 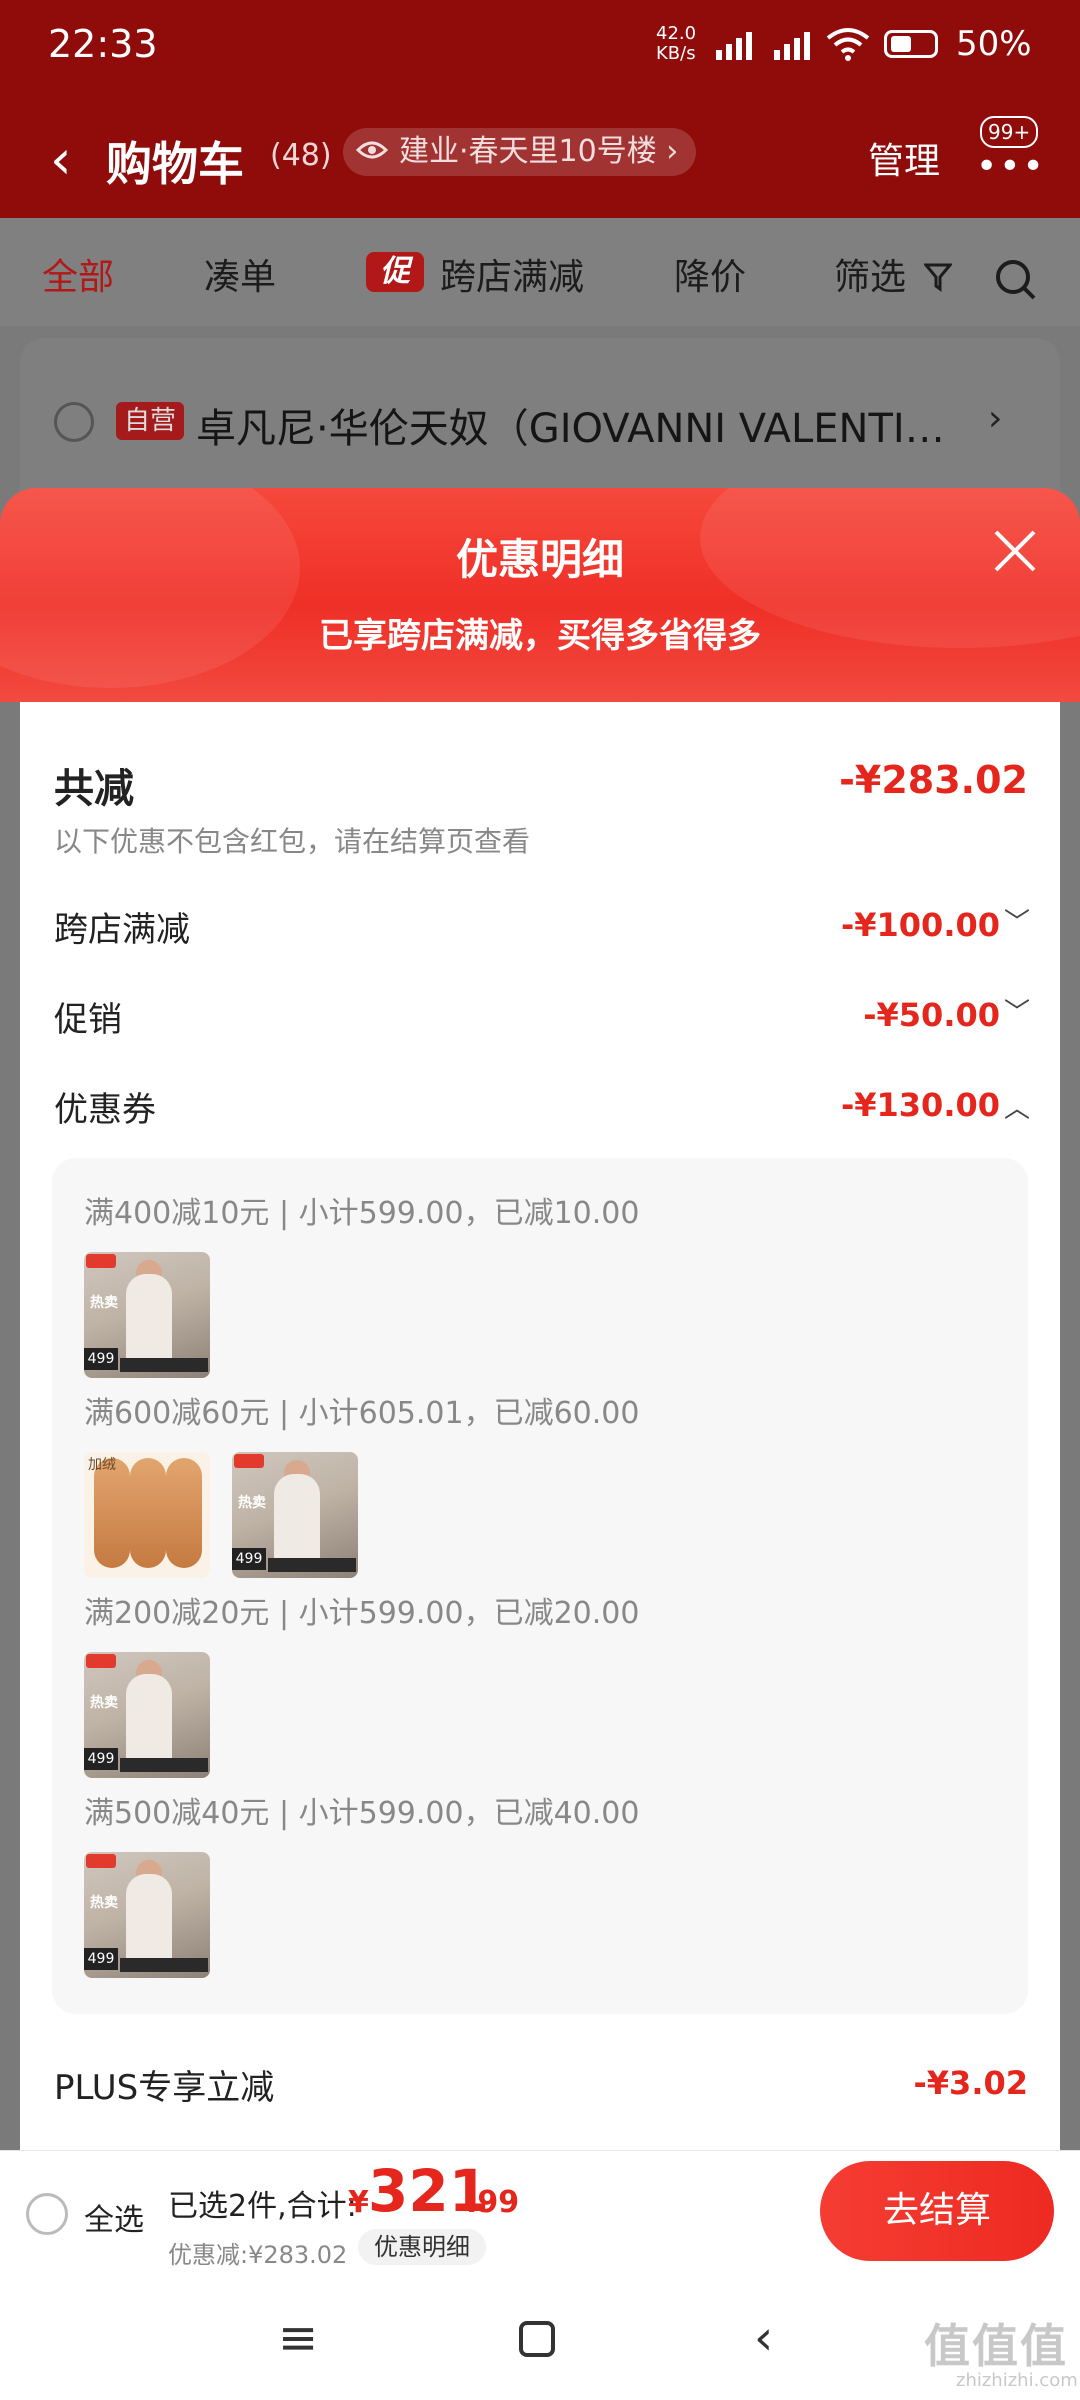 What do you see at coordinates (88, 1020) in the screenshot?
I see `promotion-label: 促销` at bounding box center [88, 1020].